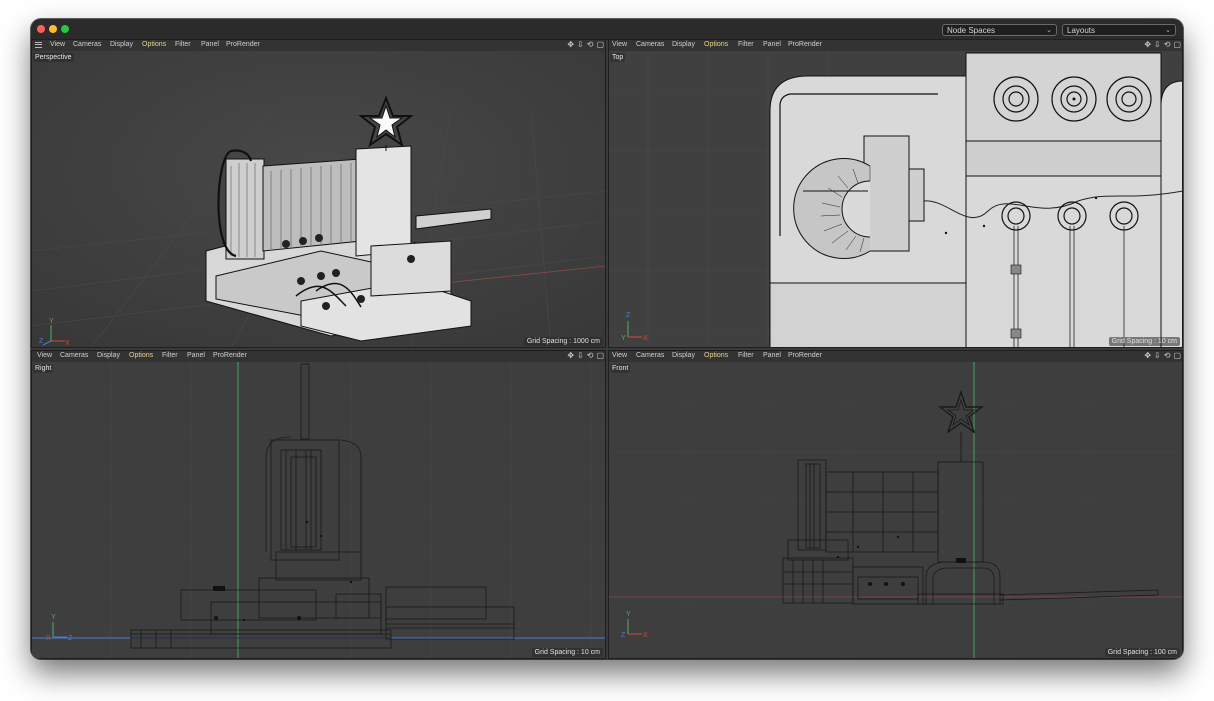 The width and height of the screenshot is (1214, 701). What do you see at coordinates (1081, 30) in the screenshot?
I see `layouts-label: Layouts` at bounding box center [1081, 30].